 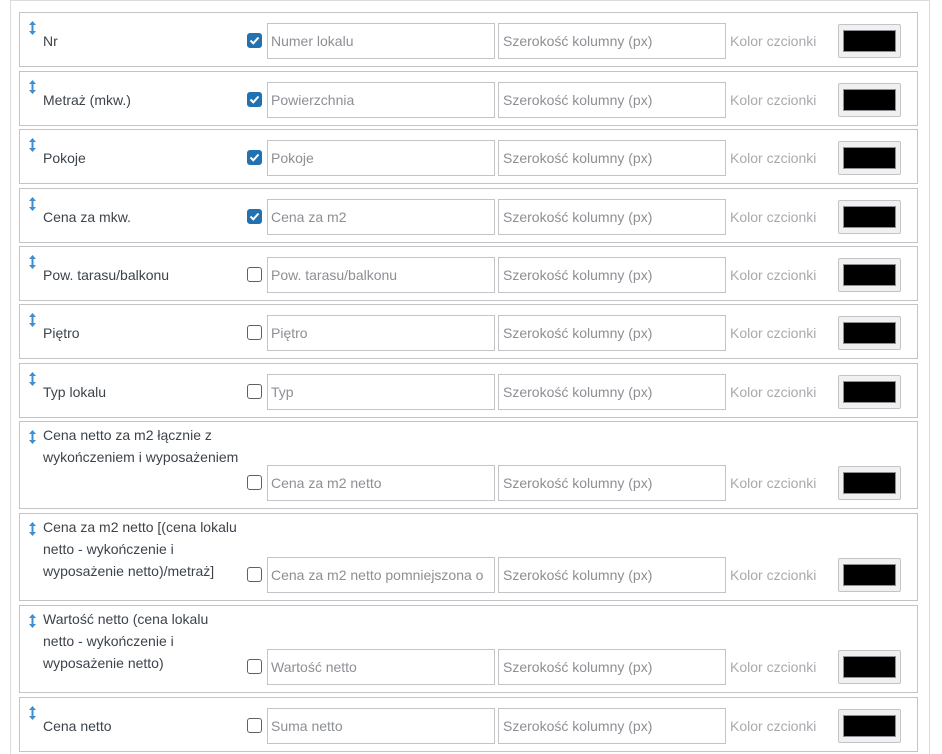 What do you see at coordinates (381, 575) in the screenshot?
I see `column-name-input: Cena za m2 netto pomniejszona o` at bounding box center [381, 575].